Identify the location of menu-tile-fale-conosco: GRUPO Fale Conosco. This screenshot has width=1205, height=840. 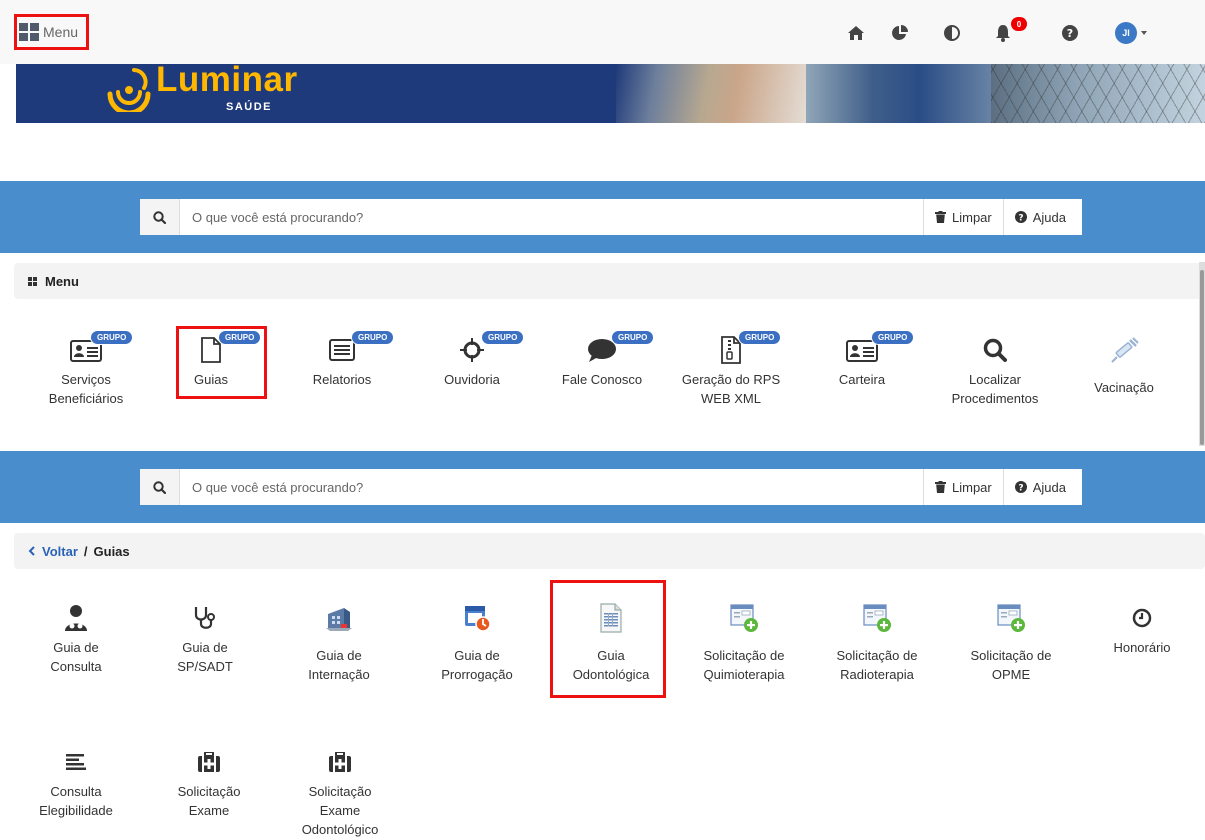
(602, 359).